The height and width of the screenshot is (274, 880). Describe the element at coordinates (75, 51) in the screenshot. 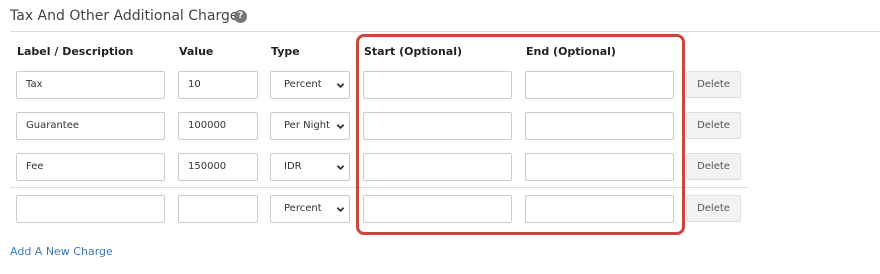

I see `column-header-label: Label / Description` at that location.